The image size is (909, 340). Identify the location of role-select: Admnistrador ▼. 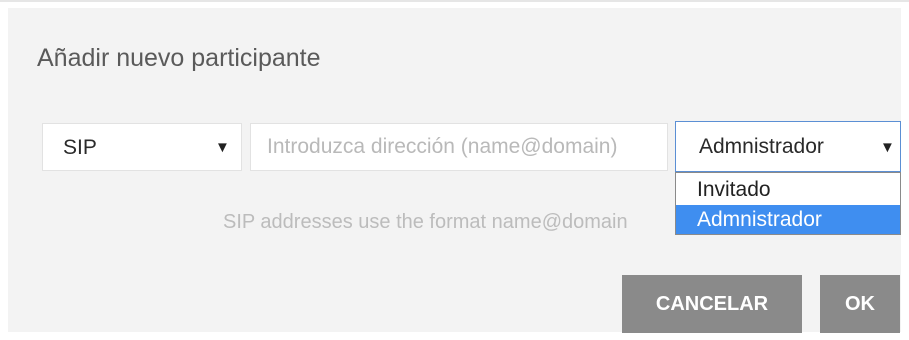
(788, 146).